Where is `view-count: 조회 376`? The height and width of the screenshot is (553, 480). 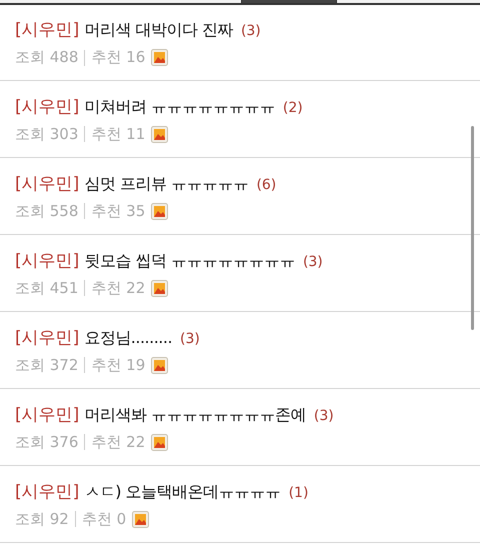
view-count: 조회 376 is located at coordinates (46, 442).